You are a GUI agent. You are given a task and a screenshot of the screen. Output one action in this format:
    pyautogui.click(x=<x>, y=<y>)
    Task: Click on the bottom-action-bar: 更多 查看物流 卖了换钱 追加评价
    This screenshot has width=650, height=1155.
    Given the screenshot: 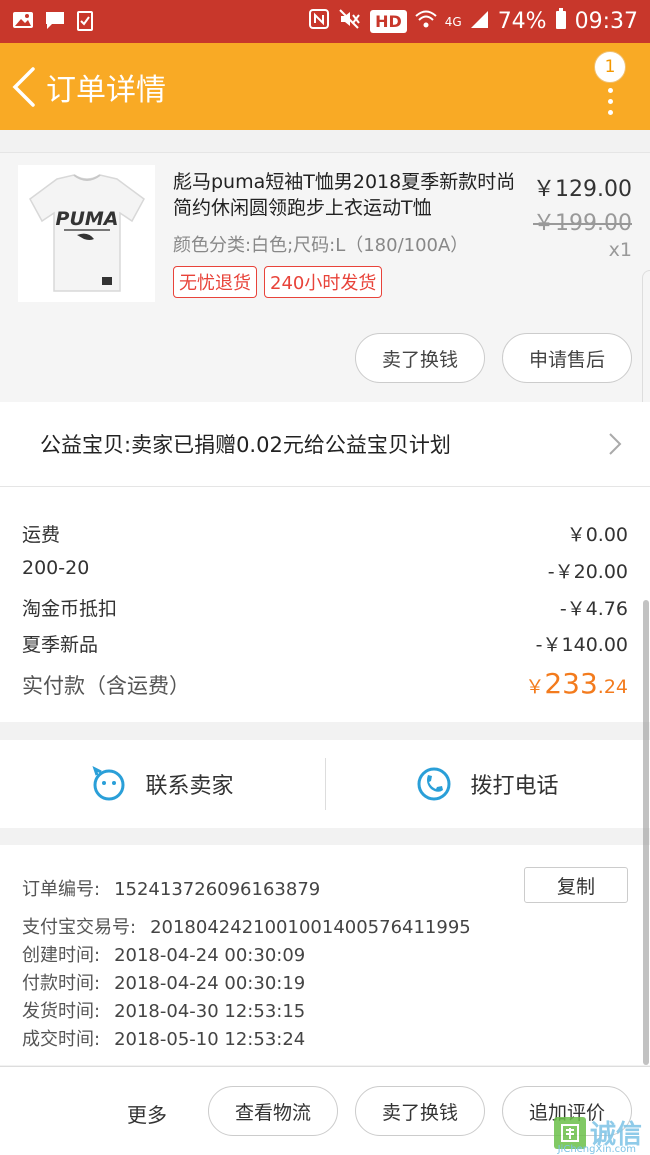 What is the action you would take?
    pyautogui.click(x=325, y=1110)
    